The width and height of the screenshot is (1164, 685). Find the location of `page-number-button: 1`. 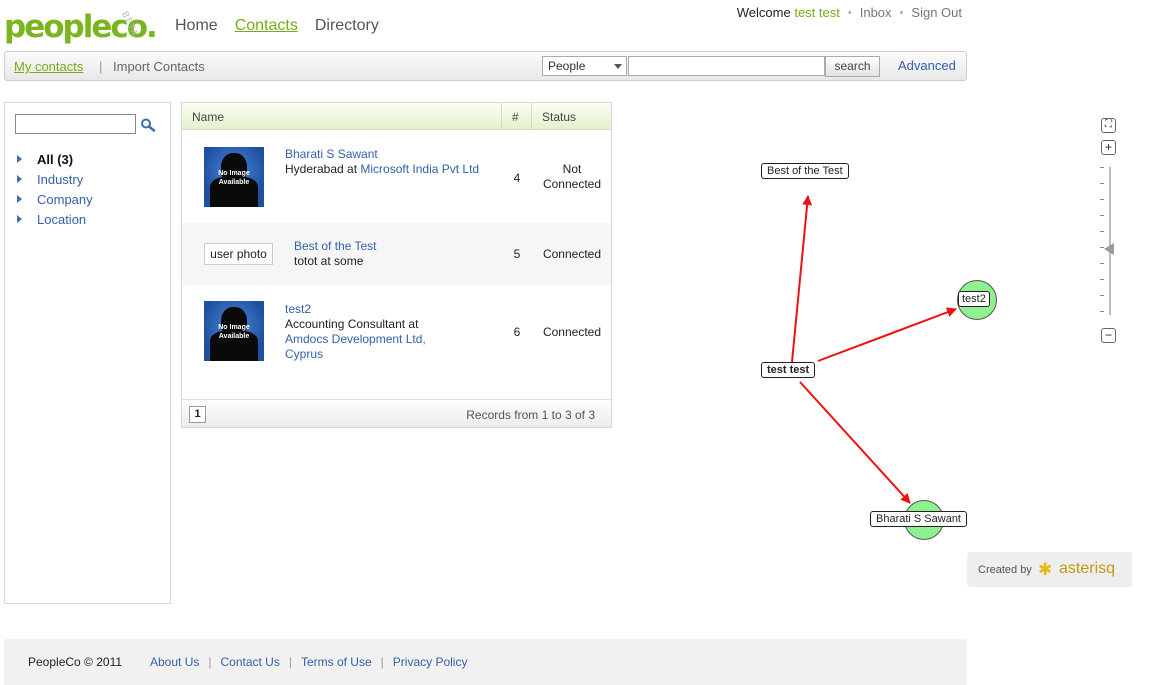

page-number-button: 1 is located at coordinates (197, 414).